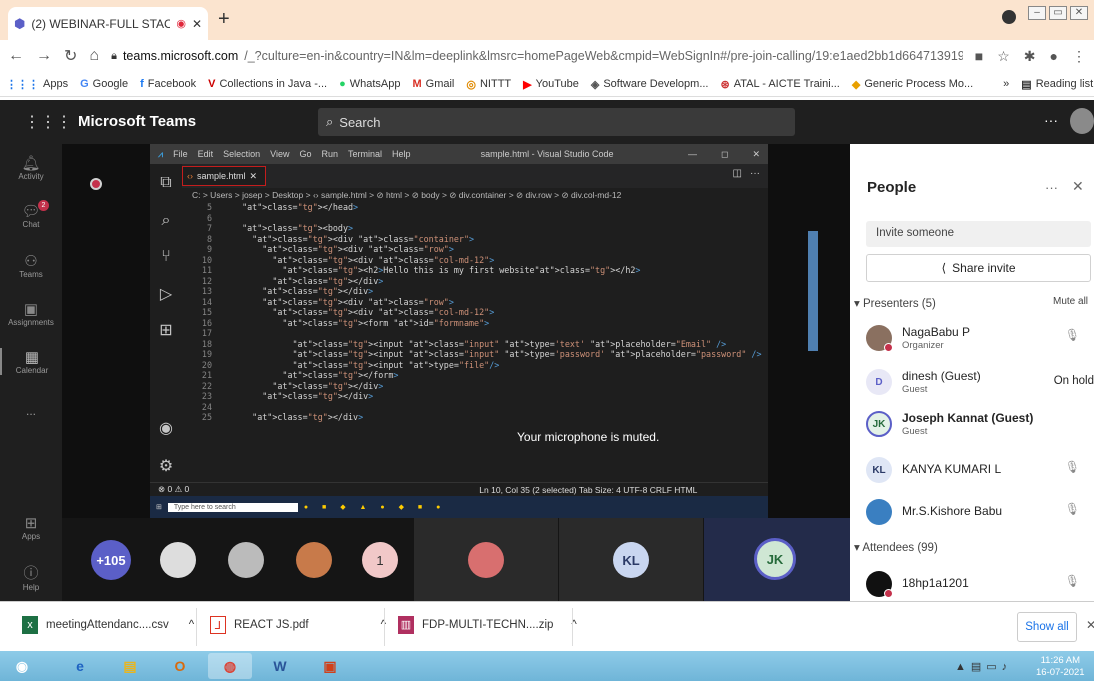 The width and height of the screenshot is (1094, 681). What do you see at coordinates (1006, 84) in the screenshot?
I see `bookmarks-overflow: »` at bounding box center [1006, 84].